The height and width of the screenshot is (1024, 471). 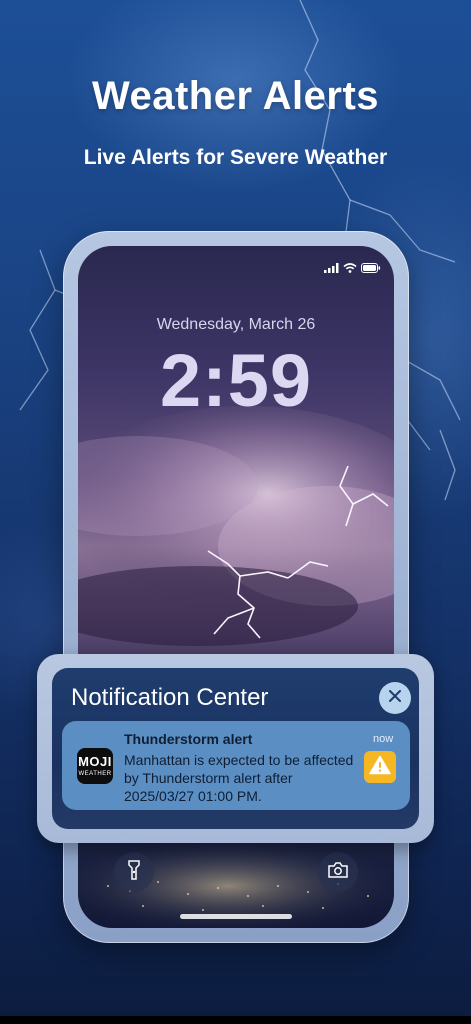 I want to click on flashlight-icon, so click(x=134, y=872).